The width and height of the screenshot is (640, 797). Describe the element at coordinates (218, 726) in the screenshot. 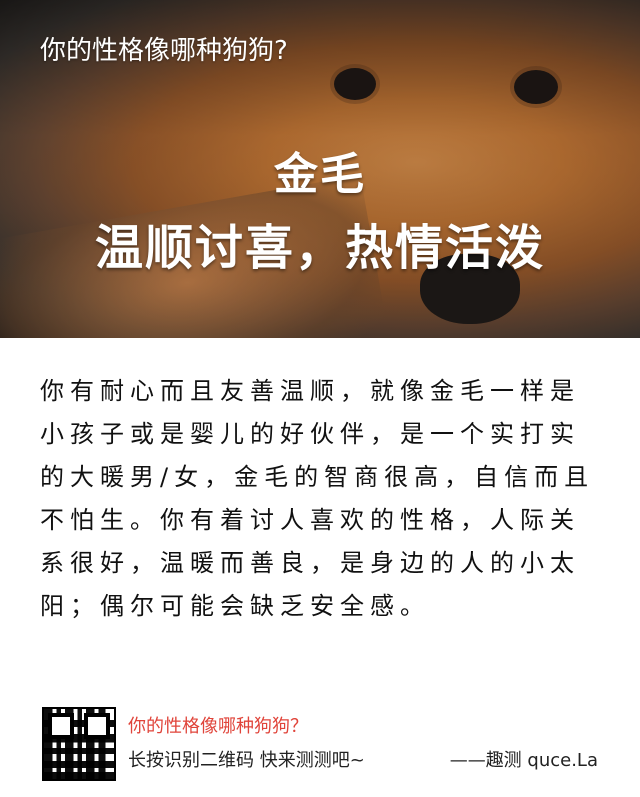

I see `footer-title: 你的性格像哪种狗狗？` at that location.